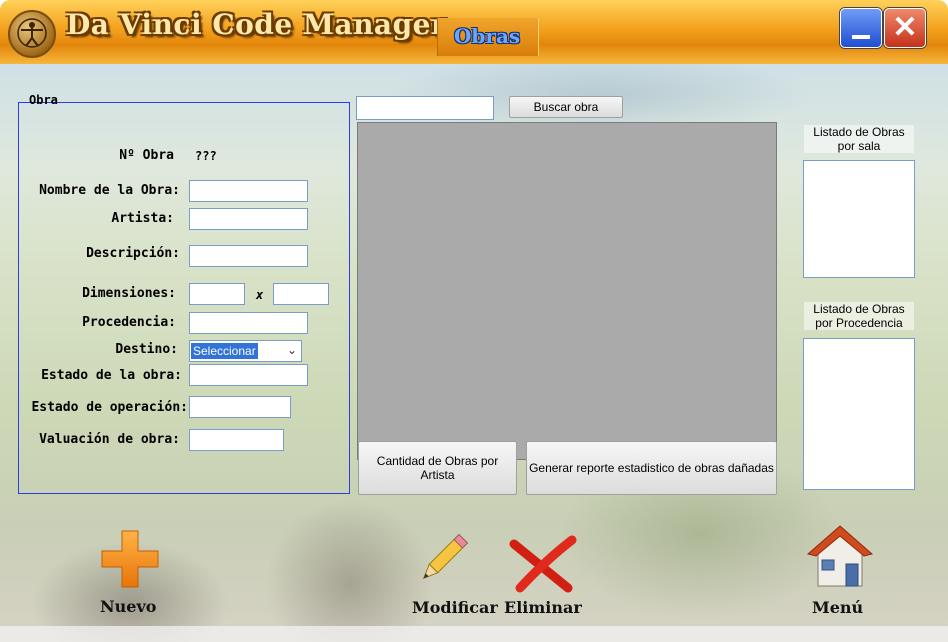  What do you see at coordinates (859, 316) in the screenshot?
I see `listado-por-procedencia-label: Listado de Obras por Procedencia` at bounding box center [859, 316].